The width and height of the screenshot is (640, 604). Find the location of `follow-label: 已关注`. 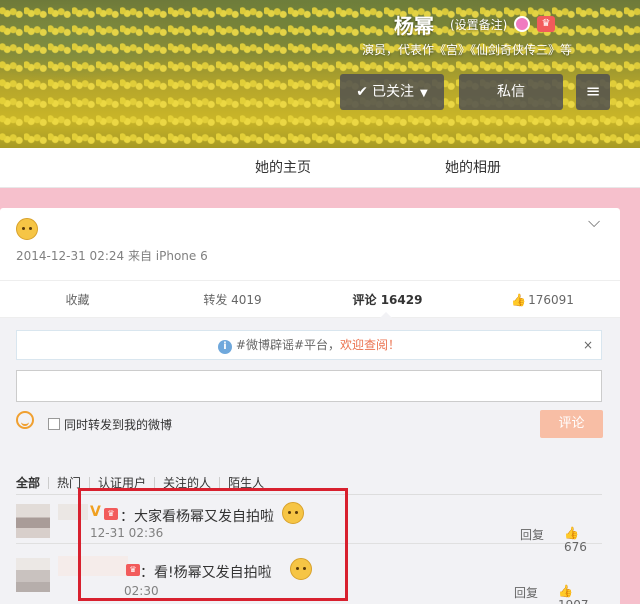

follow-label: 已关注 is located at coordinates (393, 92).